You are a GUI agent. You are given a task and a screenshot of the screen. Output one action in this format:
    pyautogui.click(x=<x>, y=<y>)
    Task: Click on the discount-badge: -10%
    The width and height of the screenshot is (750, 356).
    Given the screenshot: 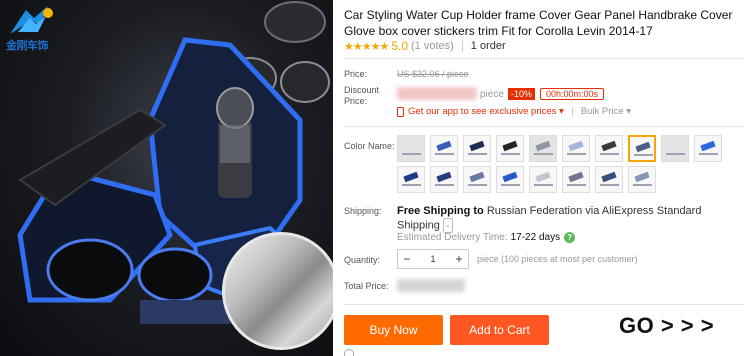 What is the action you would take?
    pyautogui.click(x=522, y=94)
    